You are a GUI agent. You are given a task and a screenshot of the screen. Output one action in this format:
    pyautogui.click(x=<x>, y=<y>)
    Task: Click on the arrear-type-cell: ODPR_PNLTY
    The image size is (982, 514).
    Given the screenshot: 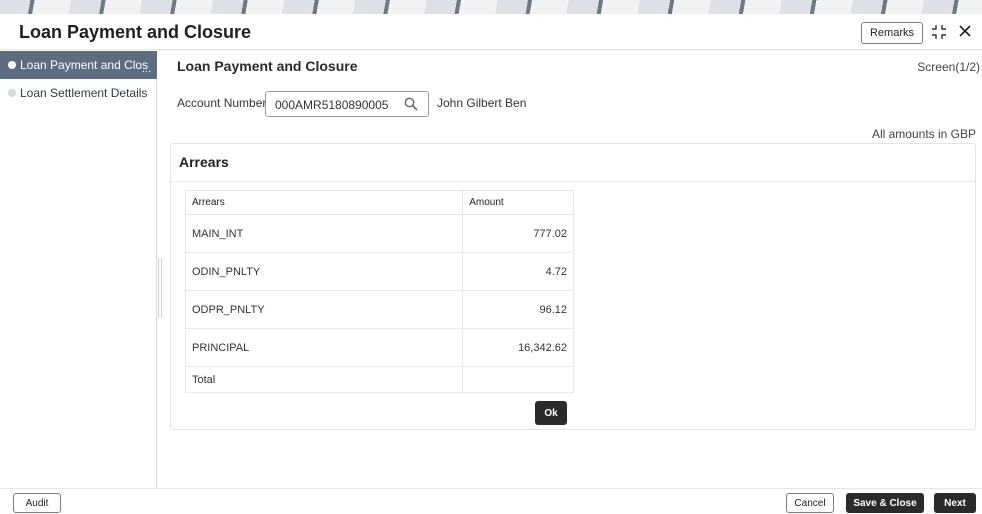 What is the action you would take?
    pyautogui.click(x=324, y=309)
    